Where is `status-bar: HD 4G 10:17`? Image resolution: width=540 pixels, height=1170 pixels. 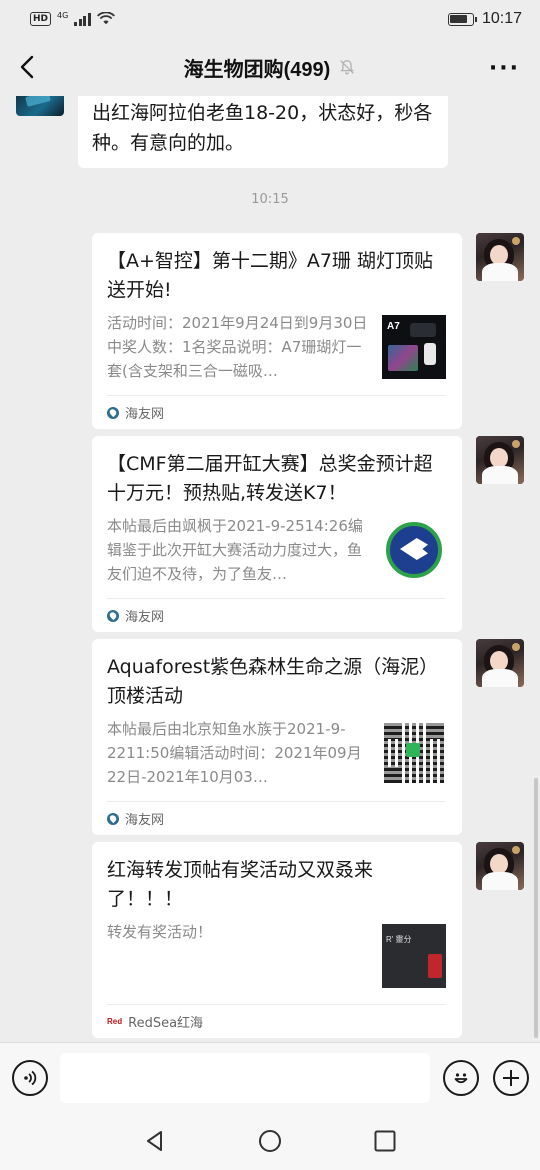 status-bar: HD 4G 10:17 is located at coordinates (270, 19).